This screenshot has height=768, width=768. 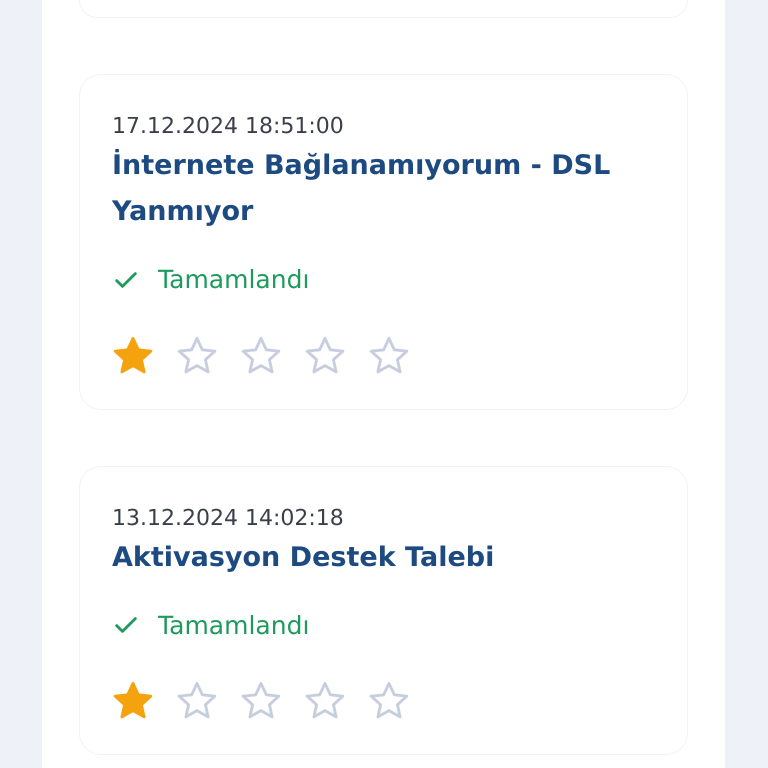 I want to click on ticket-date: 13.12.2024 14:02:18, so click(x=228, y=518).